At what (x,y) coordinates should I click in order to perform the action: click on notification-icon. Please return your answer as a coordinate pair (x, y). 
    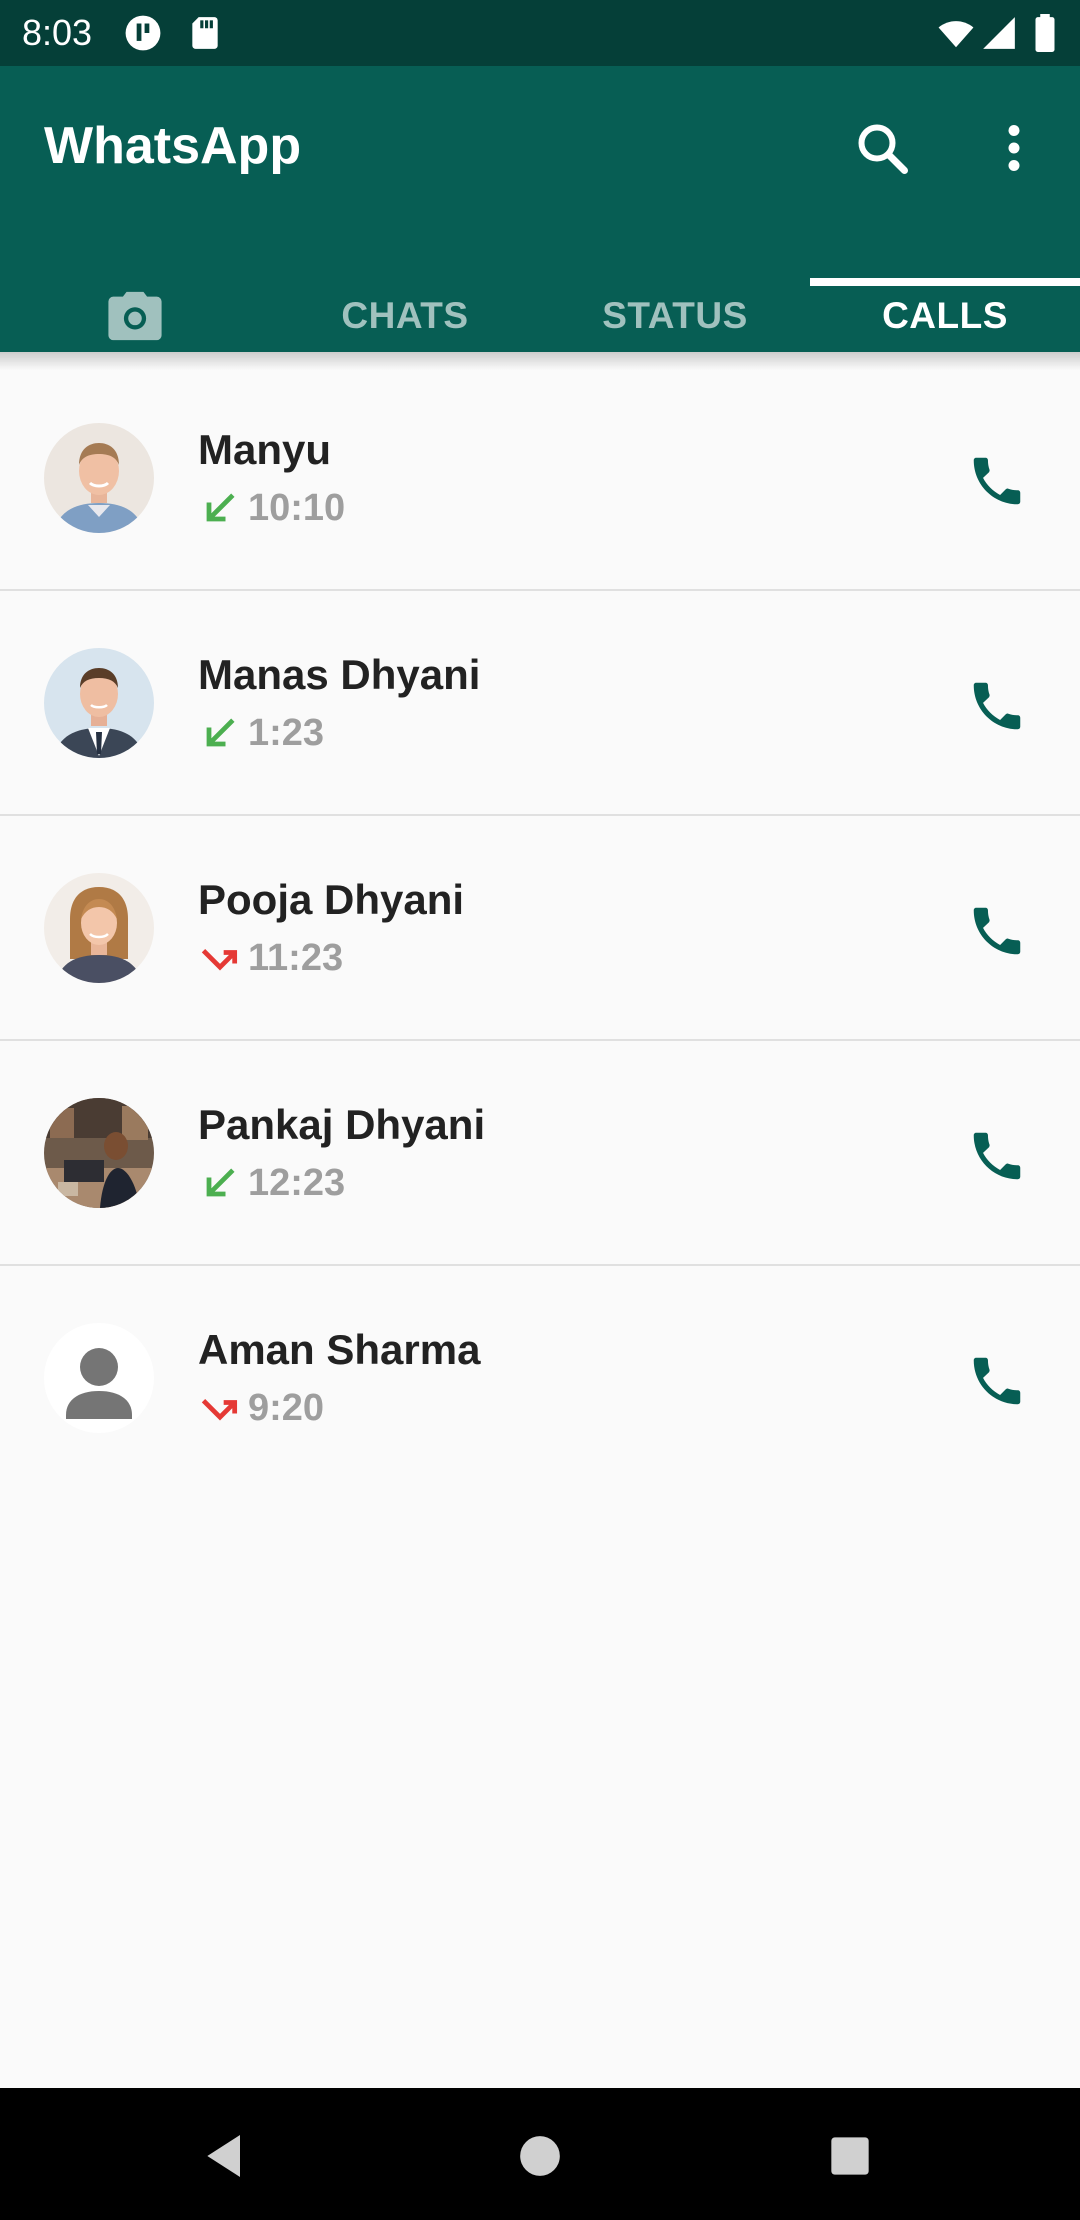
    Looking at the image, I should click on (143, 33).